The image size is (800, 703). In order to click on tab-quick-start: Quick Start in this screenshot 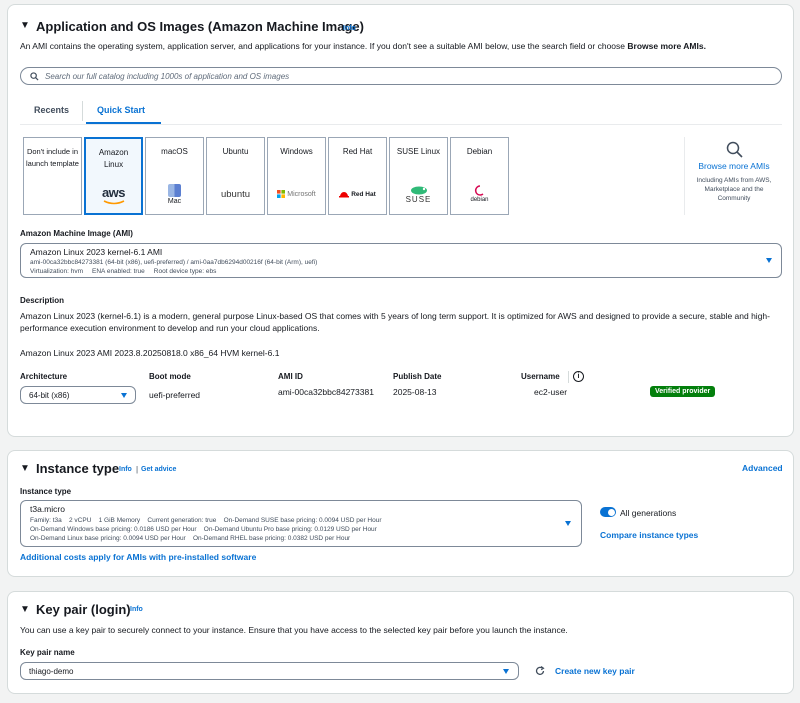, I will do `click(121, 110)`.